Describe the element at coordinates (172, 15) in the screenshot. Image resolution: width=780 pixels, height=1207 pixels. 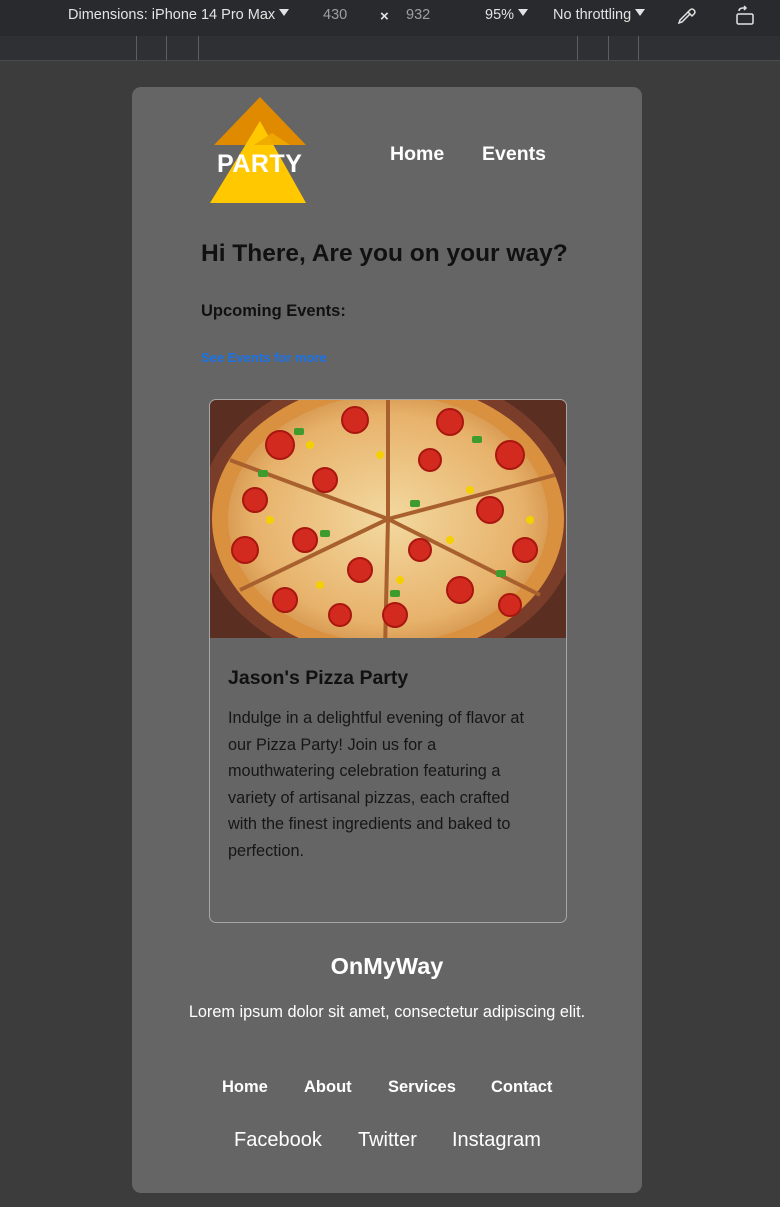
I see `dimensions-label: Dimensions: iPhone 14 Pro Max` at that location.